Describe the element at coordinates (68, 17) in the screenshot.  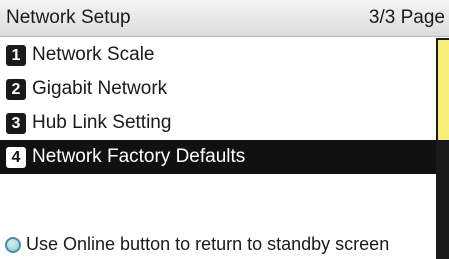
I see `screen-title: Network Setup` at that location.